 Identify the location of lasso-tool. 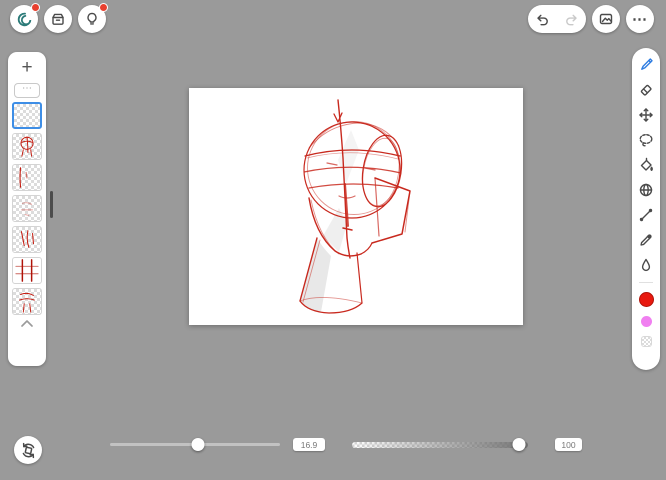
(646, 140).